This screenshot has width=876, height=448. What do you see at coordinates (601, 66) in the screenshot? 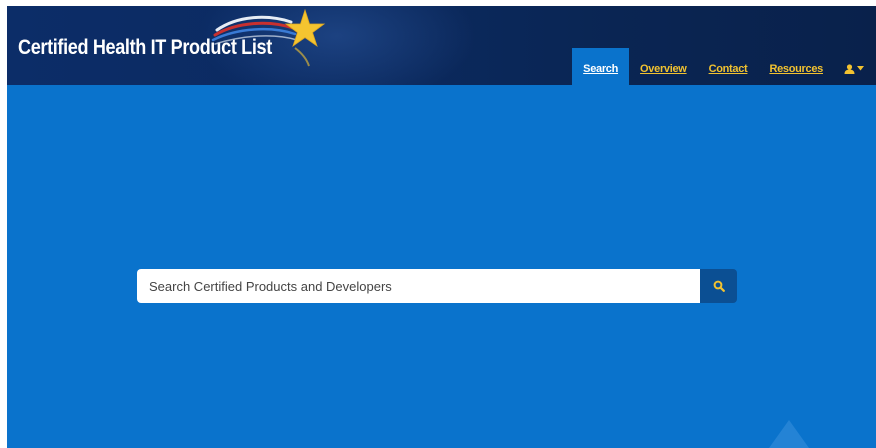
I see `nav-search: Search` at bounding box center [601, 66].